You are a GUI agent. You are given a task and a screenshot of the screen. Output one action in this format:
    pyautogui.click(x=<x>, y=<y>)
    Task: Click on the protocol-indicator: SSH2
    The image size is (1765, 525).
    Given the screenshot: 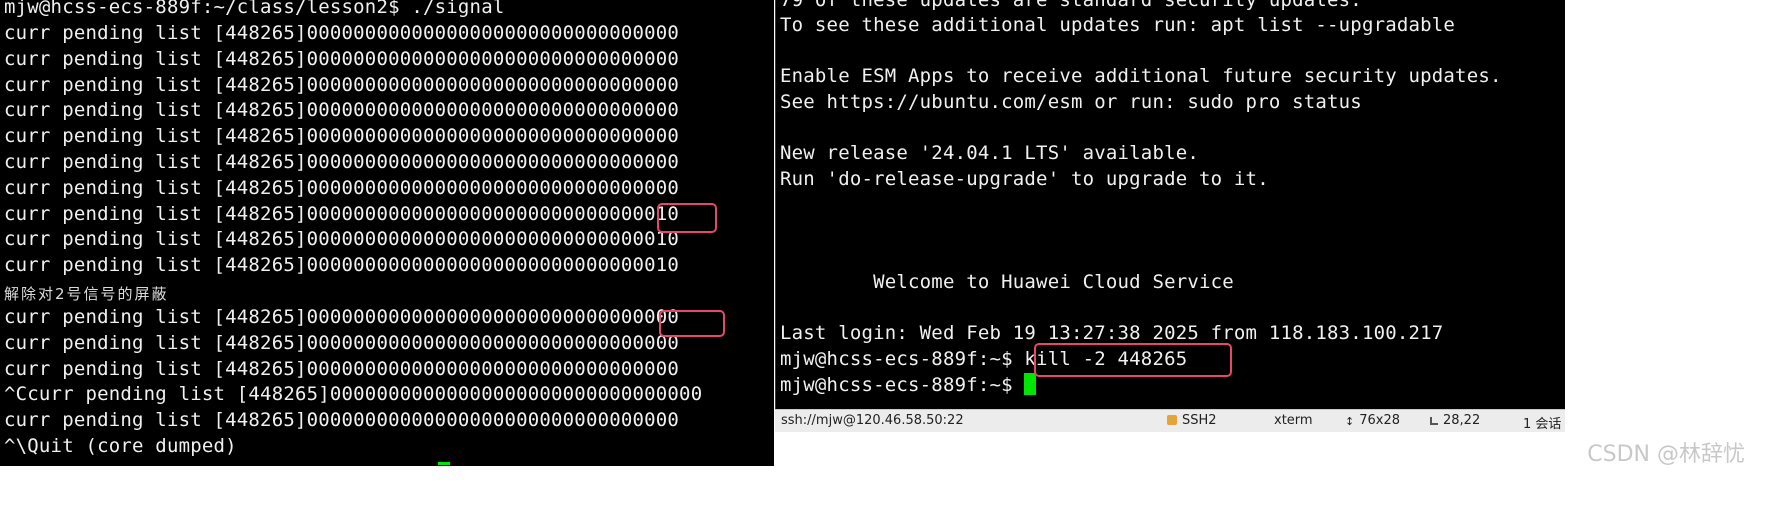 What is the action you would take?
    pyautogui.click(x=1192, y=420)
    